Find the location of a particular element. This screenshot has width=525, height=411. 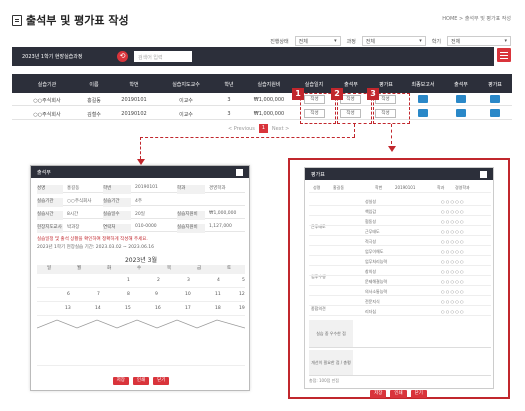

badge-3: 3 is located at coordinates (373, 94).